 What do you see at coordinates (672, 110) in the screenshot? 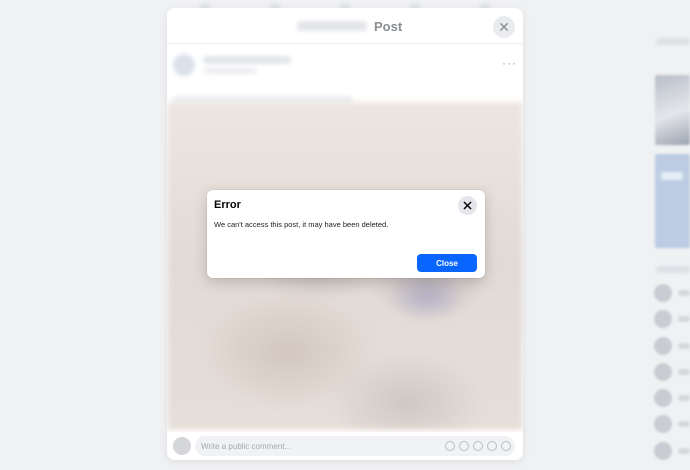
I see `rail-sponsored-card` at bounding box center [672, 110].